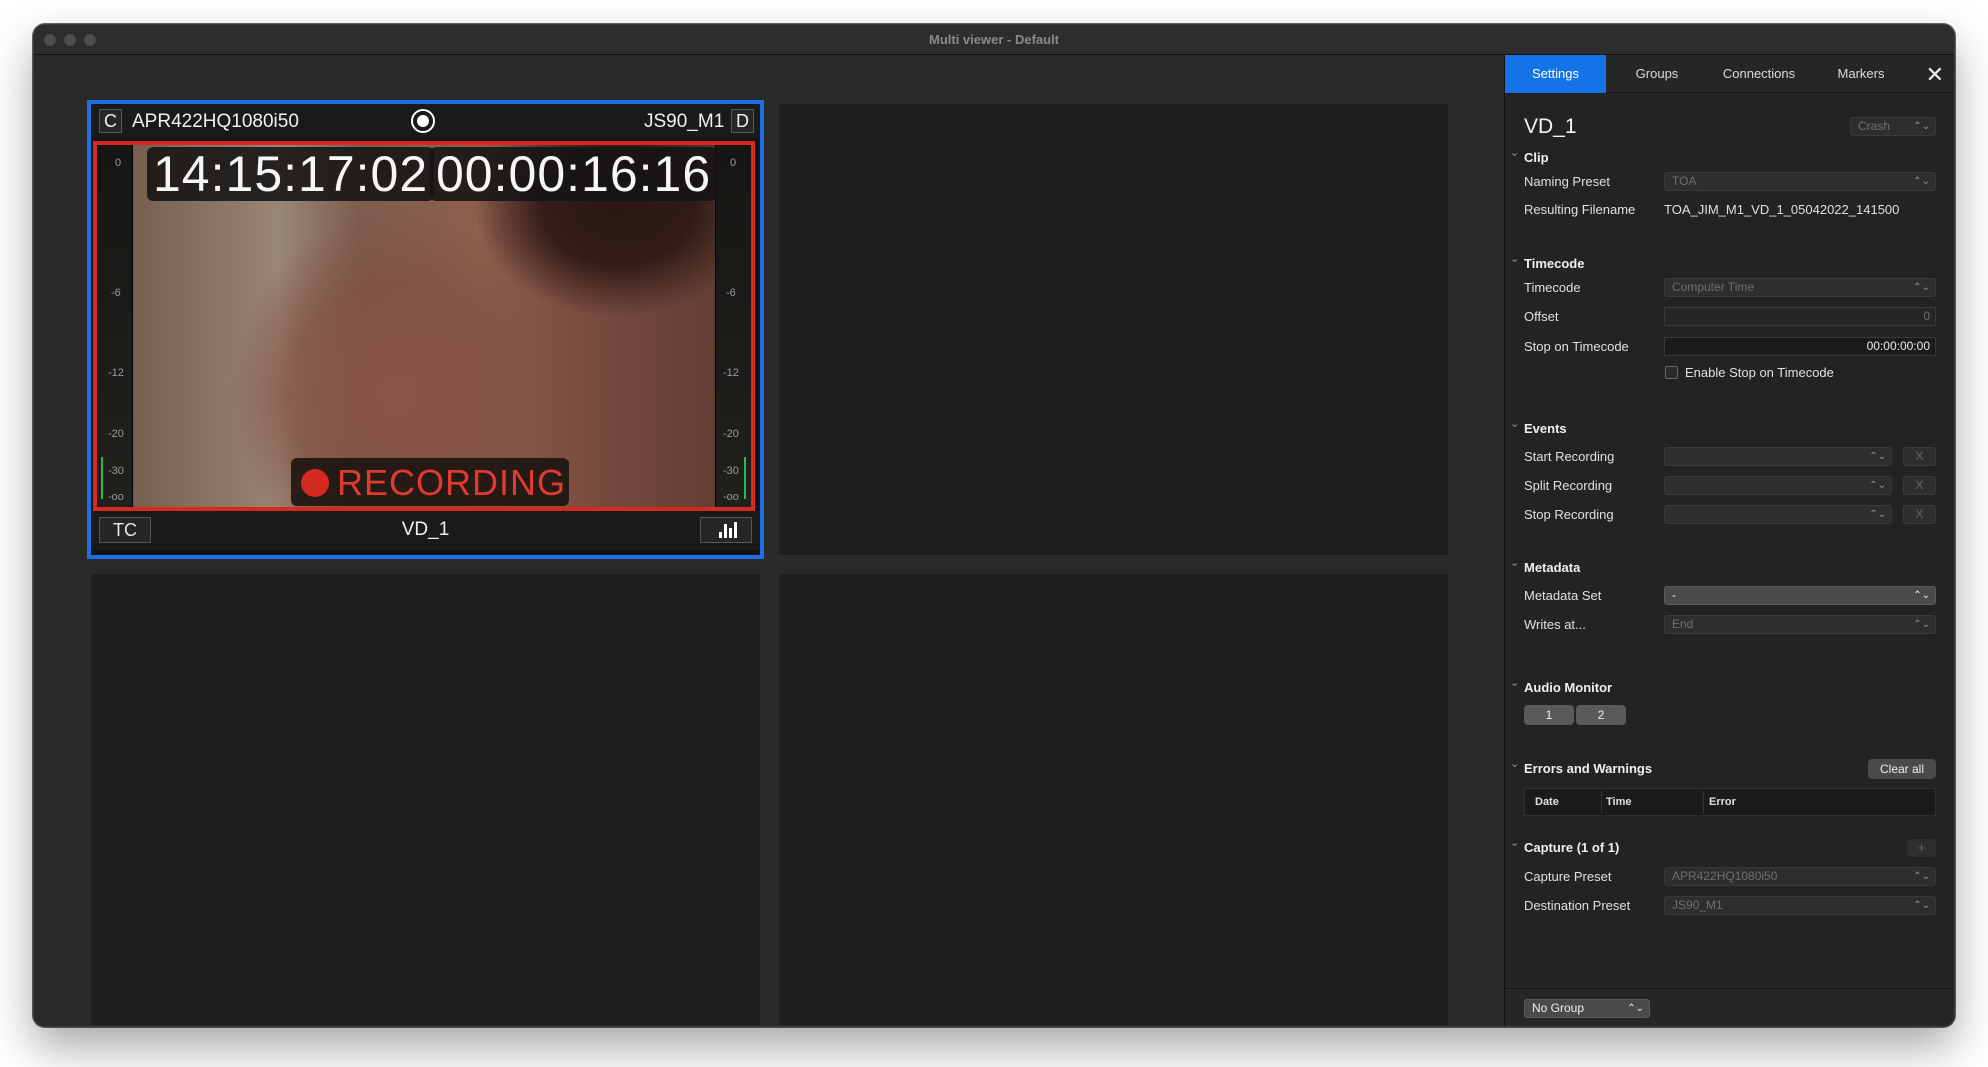 The height and width of the screenshot is (1067, 1988). I want to click on column-error: Error, so click(1722, 802).